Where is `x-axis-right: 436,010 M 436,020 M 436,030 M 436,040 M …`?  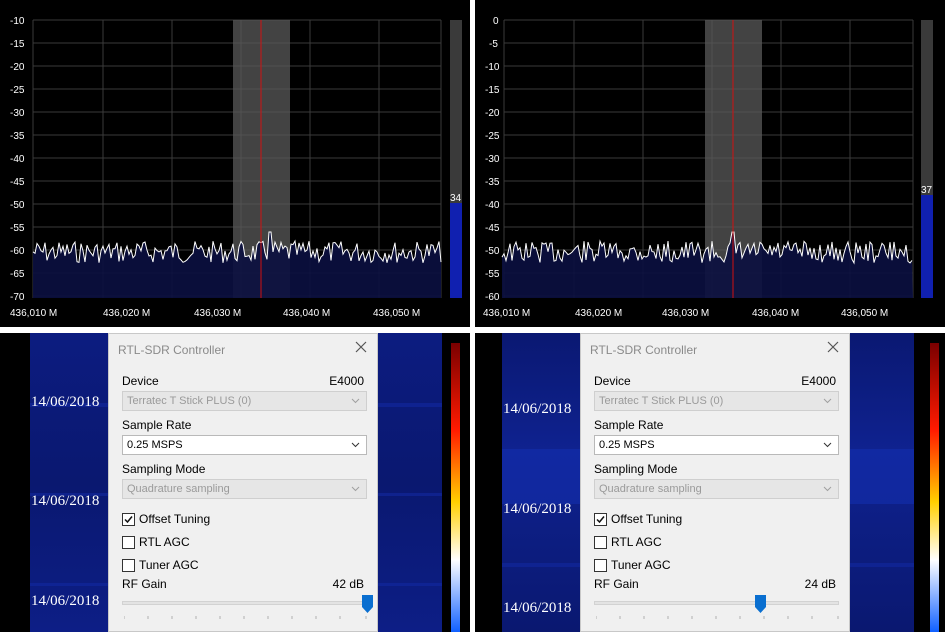 x-axis-right: 436,010 M 436,020 M 436,030 M 436,040 M … is located at coordinates (685, 313).